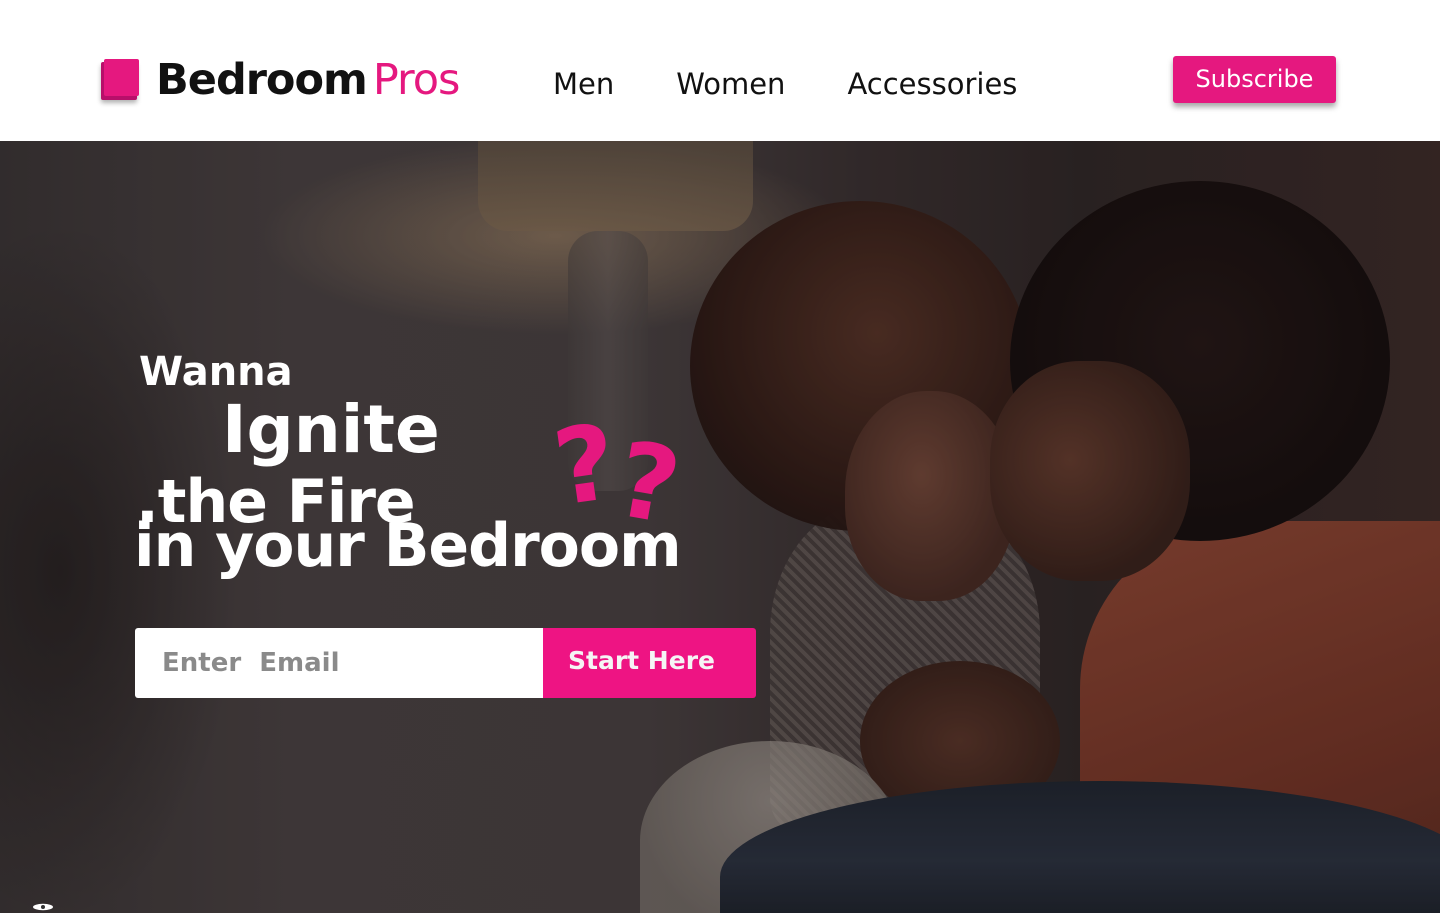  What do you see at coordinates (583, 84) in the screenshot?
I see `nav-item-men: Men` at bounding box center [583, 84].